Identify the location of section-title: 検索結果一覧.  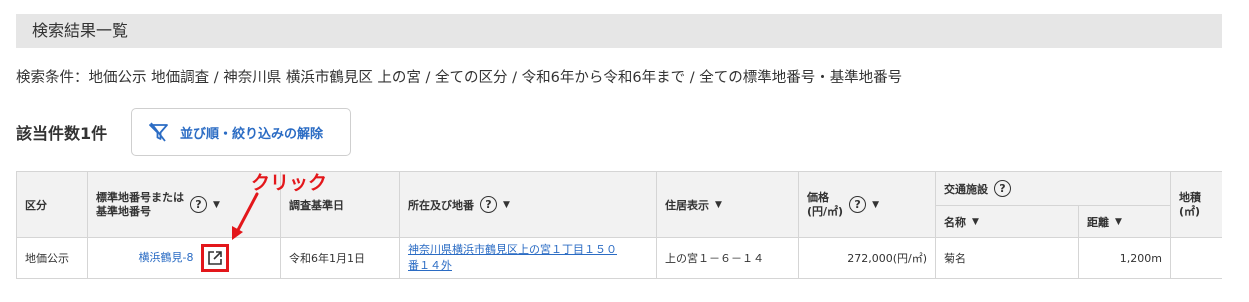
(80, 30).